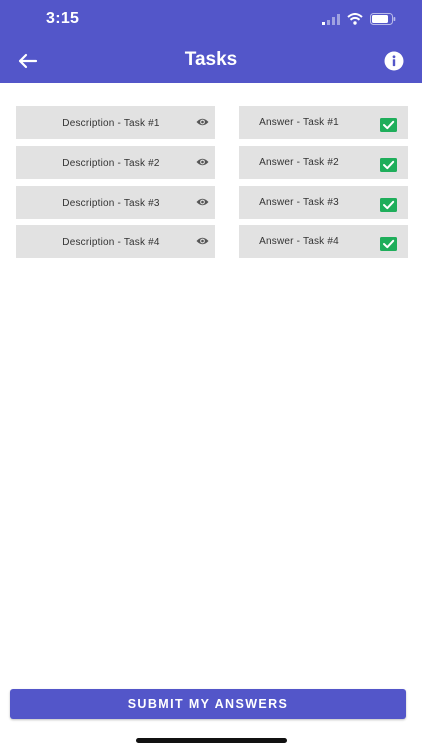 The image size is (422, 750). Describe the element at coordinates (383, 19) in the screenshot. I see `battery-icon` at that location.